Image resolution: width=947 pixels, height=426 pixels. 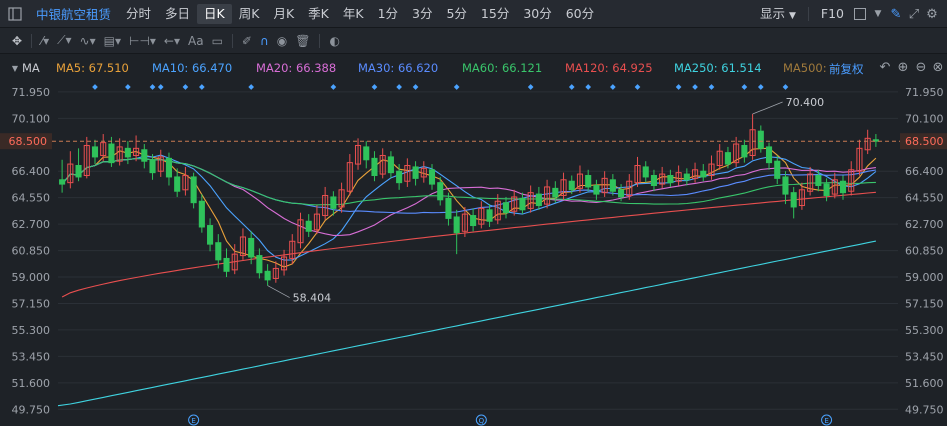 I want to click on undo-icon: ↶, so click(x=885, y=67).